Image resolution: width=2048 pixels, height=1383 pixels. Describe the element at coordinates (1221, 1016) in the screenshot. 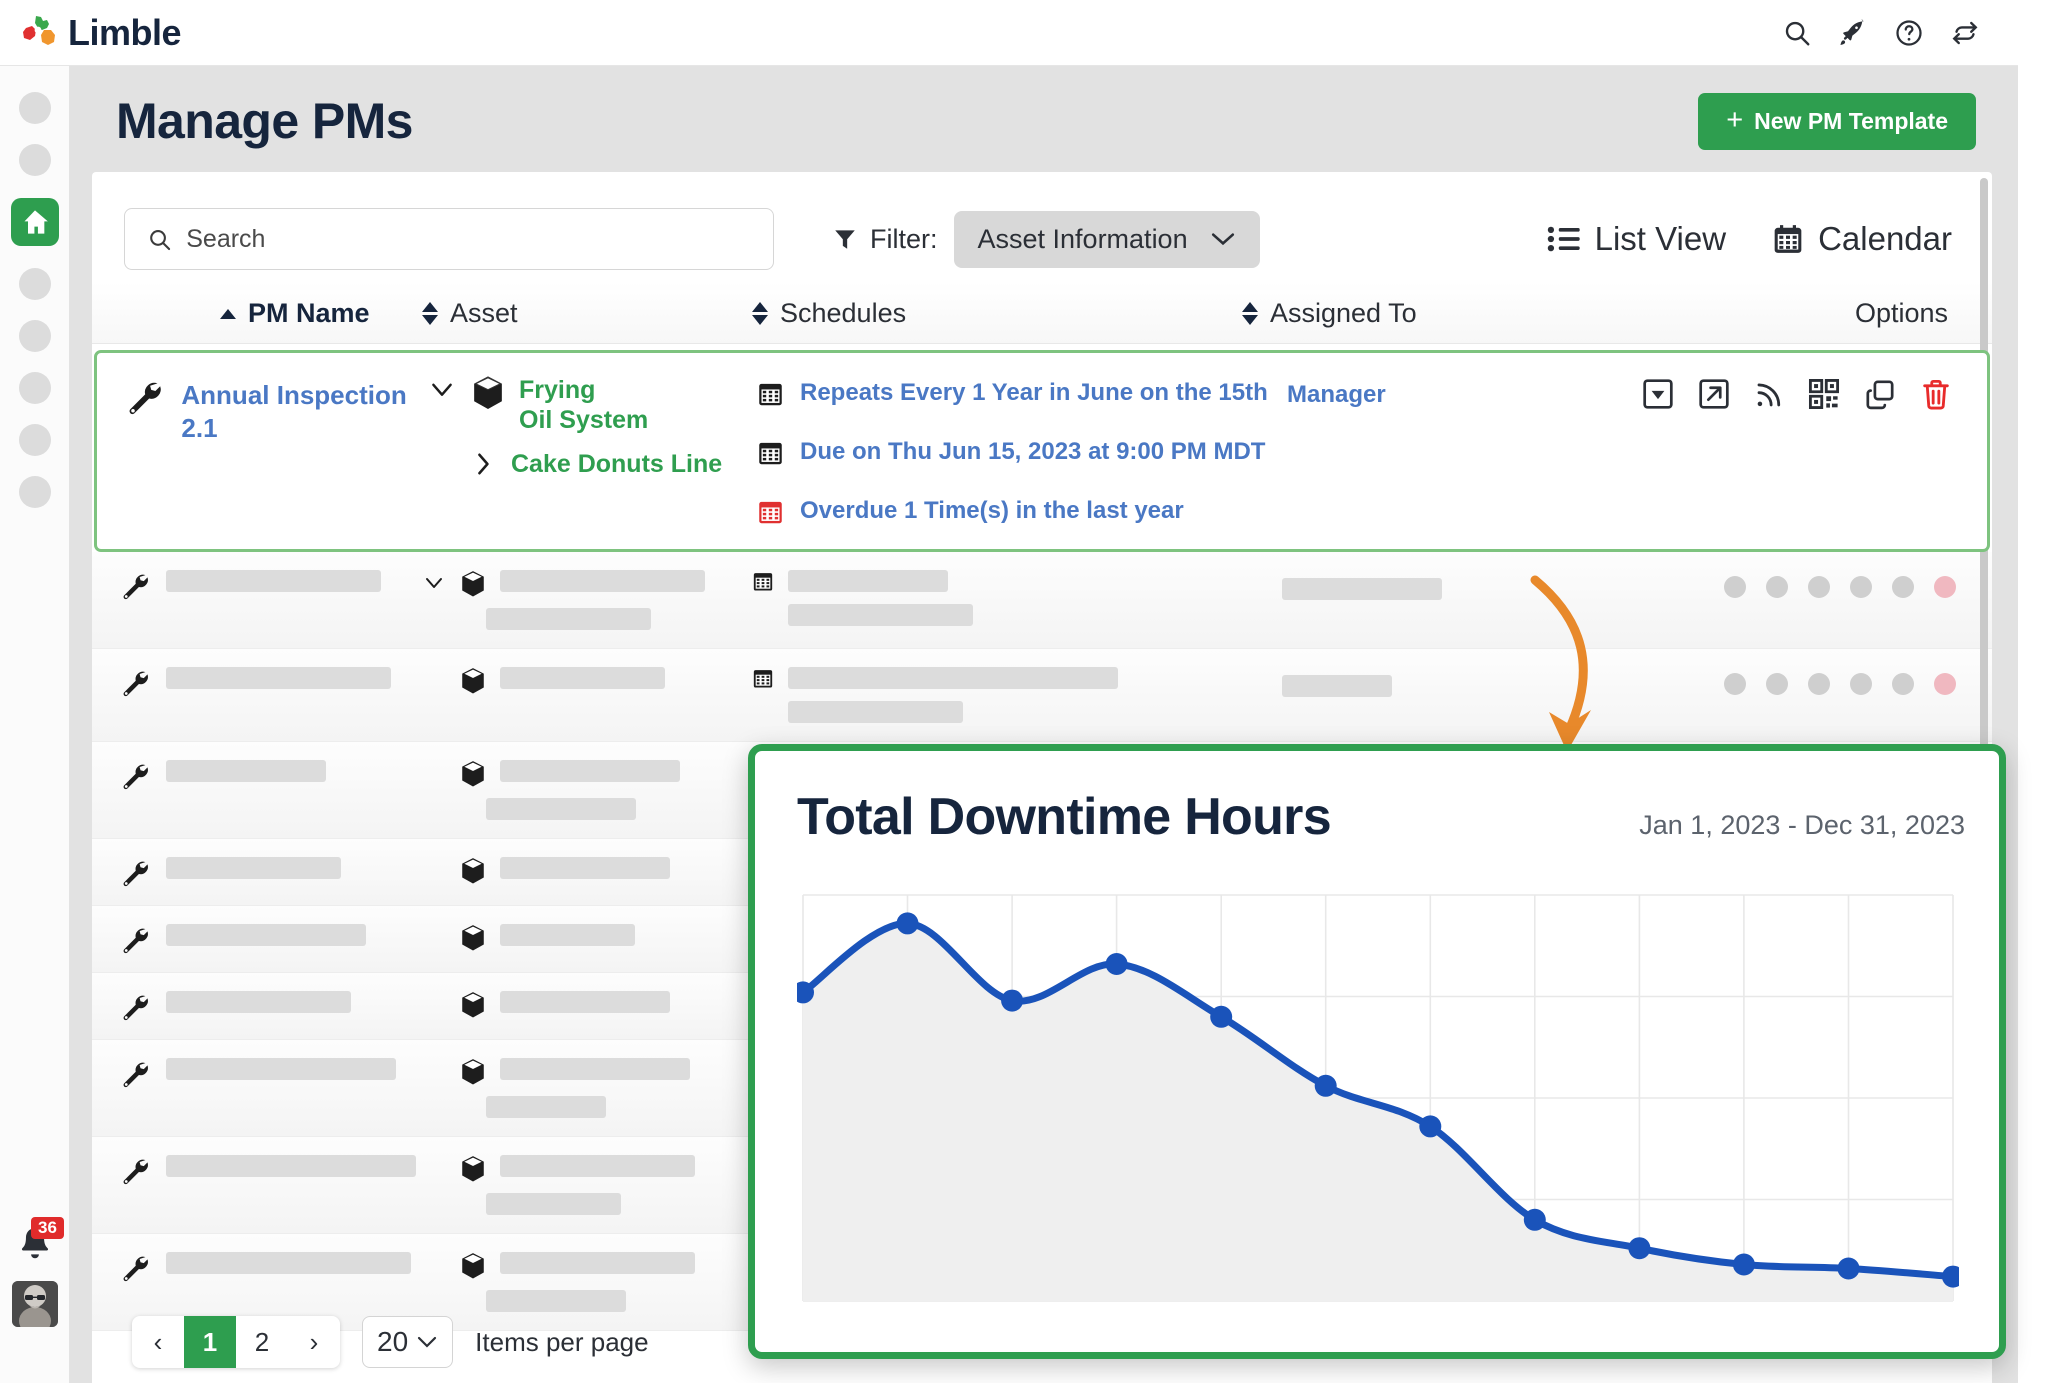

I see `data-point: May: 70` at that location.